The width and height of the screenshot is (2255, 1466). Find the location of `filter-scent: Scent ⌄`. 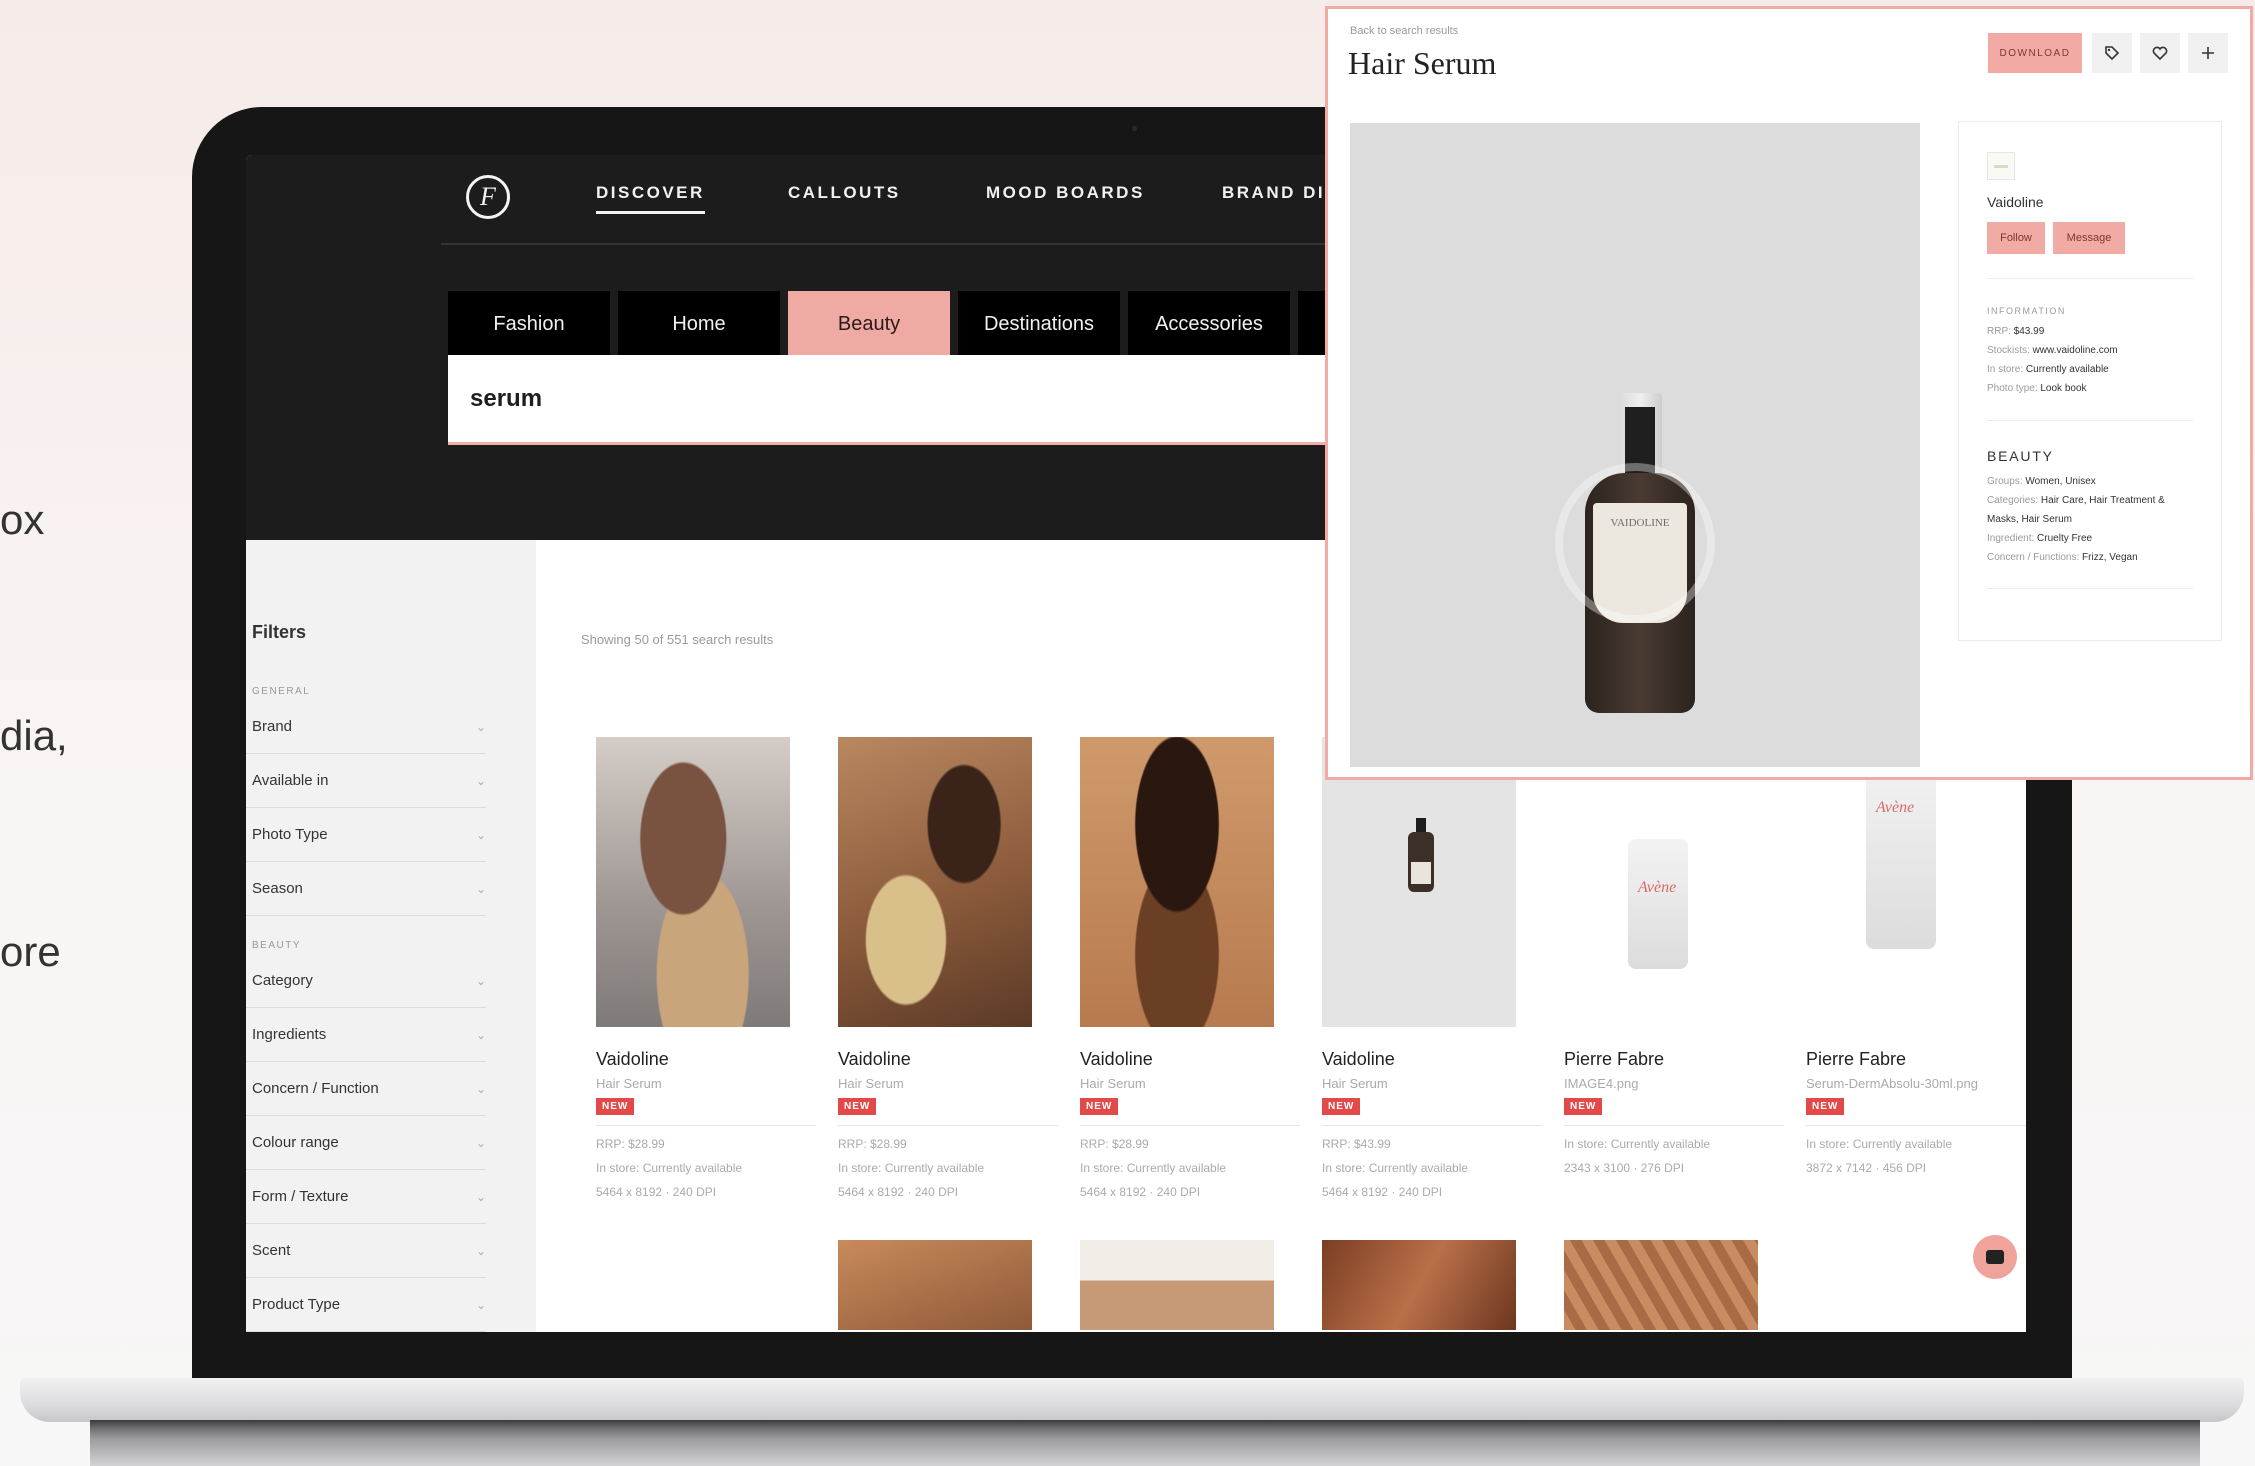

filter-scent: Scent ⌄ is located at coordinates (366, 1251).